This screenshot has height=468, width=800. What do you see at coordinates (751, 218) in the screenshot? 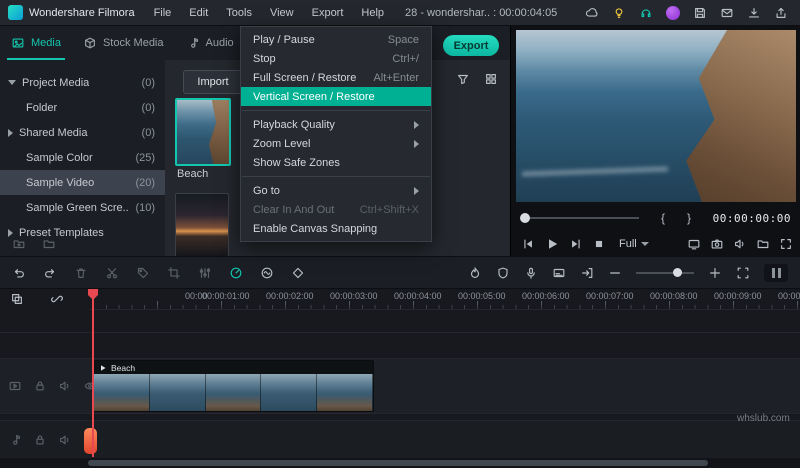
I see `preview-timecode: 00:00:00:00` at bounding box center [751, 218].